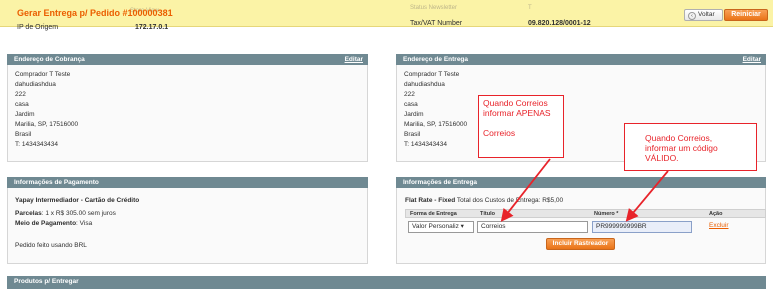  I want to click on shipping-line: dahudiashdua, so click(424, 84).